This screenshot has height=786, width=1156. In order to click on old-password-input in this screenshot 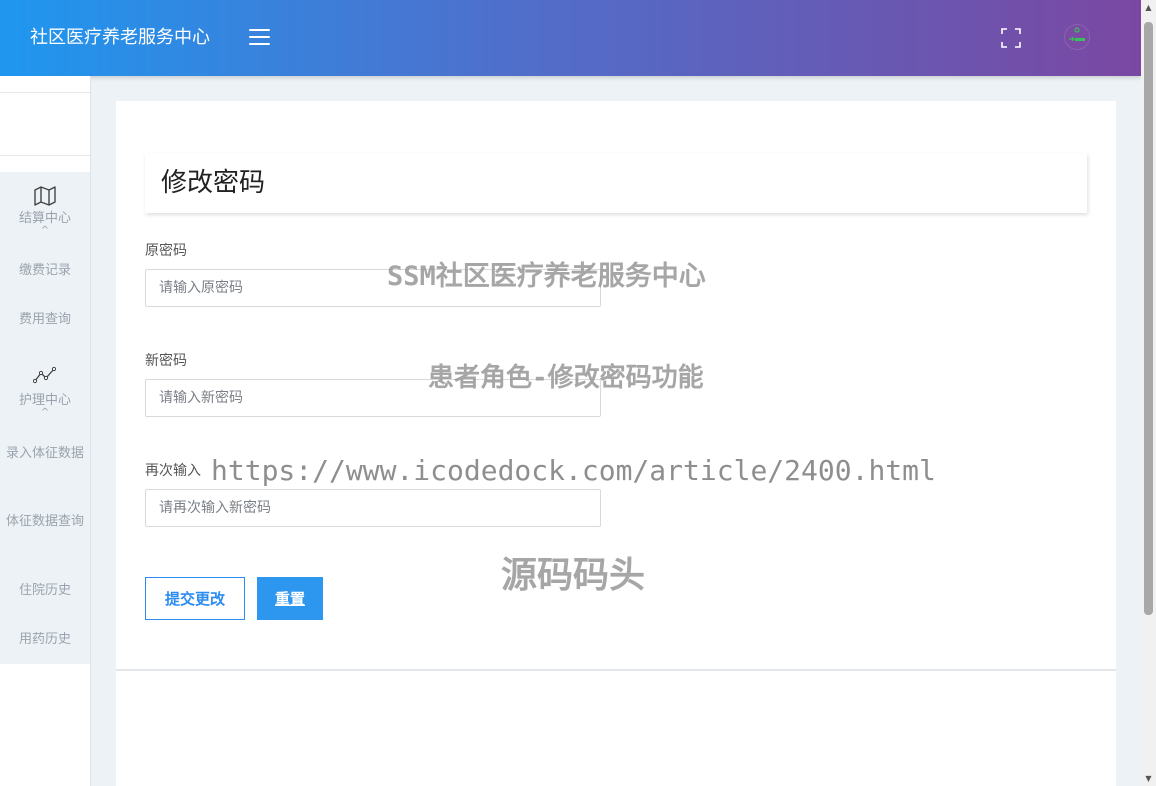, I will do `click(373, 288)`.